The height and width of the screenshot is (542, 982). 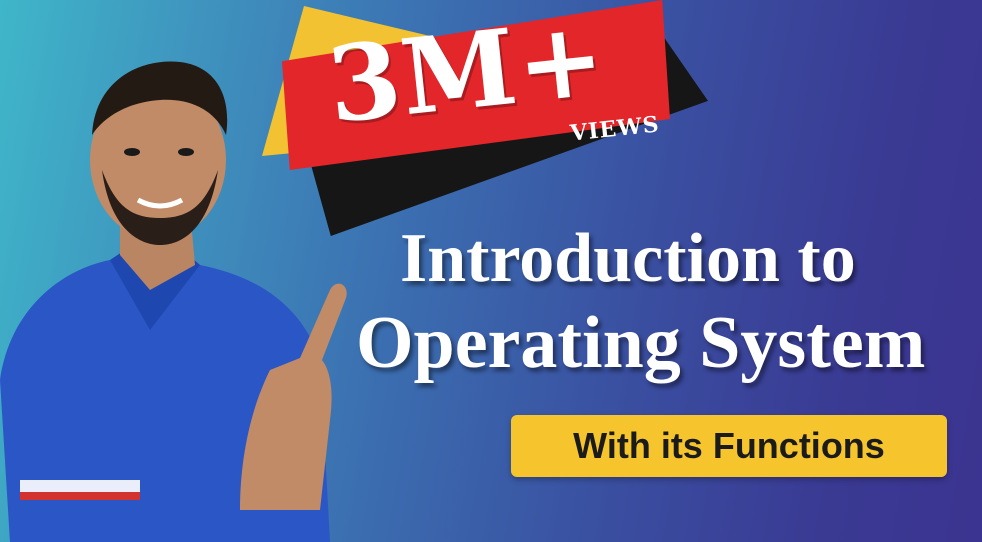 What do you see at coordinates (467, 73) in the screenshot?
I see `views-count: 3M+` at bounding box center [467, 73].